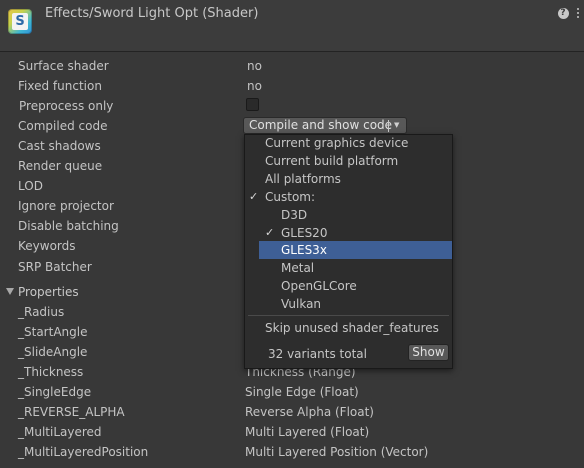  I want to click on menu-item-label: GLES3x, so click(304, 250).